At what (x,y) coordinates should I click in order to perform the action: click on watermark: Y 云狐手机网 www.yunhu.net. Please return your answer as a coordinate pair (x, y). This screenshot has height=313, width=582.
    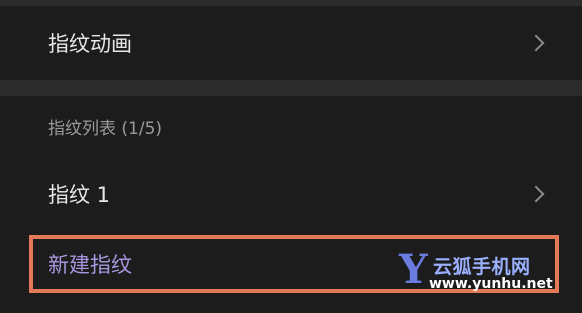
    Looking at the image, I should click on (481, 272).